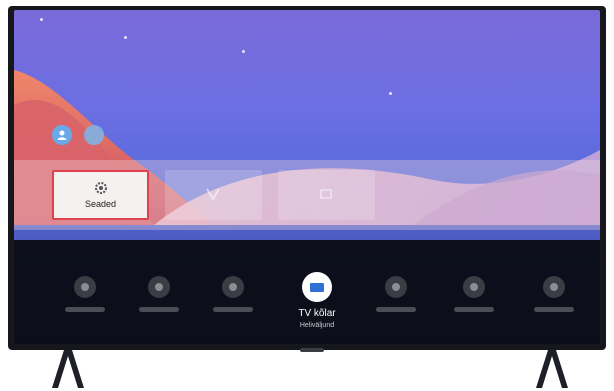 This screenshot has height=391, width=614. Describe the element at coordinates (68, 369) in the screenshot. I see `tv-leg-left` at that location.